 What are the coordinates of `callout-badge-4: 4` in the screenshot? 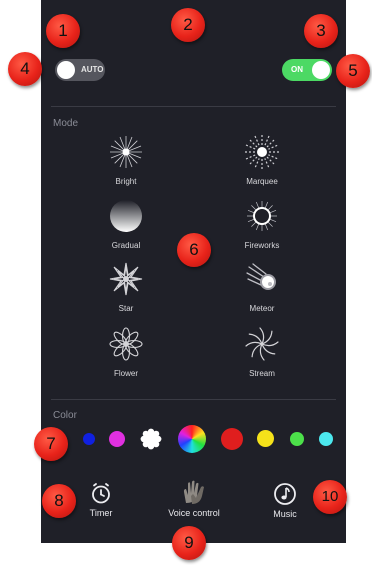 It's located at (25, 69).